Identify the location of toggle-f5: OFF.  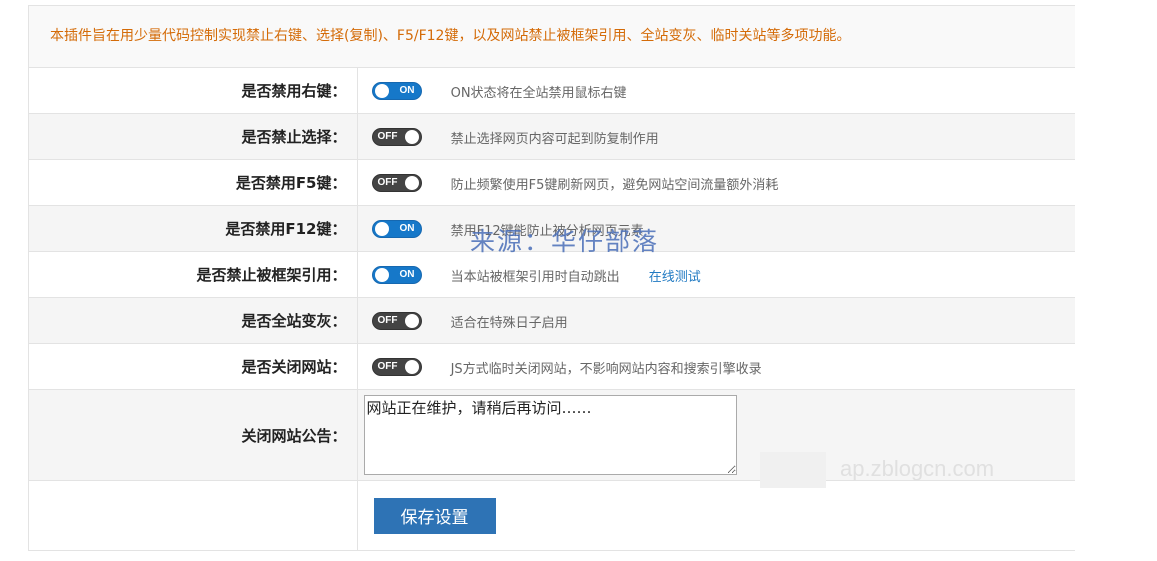
(396, 183).